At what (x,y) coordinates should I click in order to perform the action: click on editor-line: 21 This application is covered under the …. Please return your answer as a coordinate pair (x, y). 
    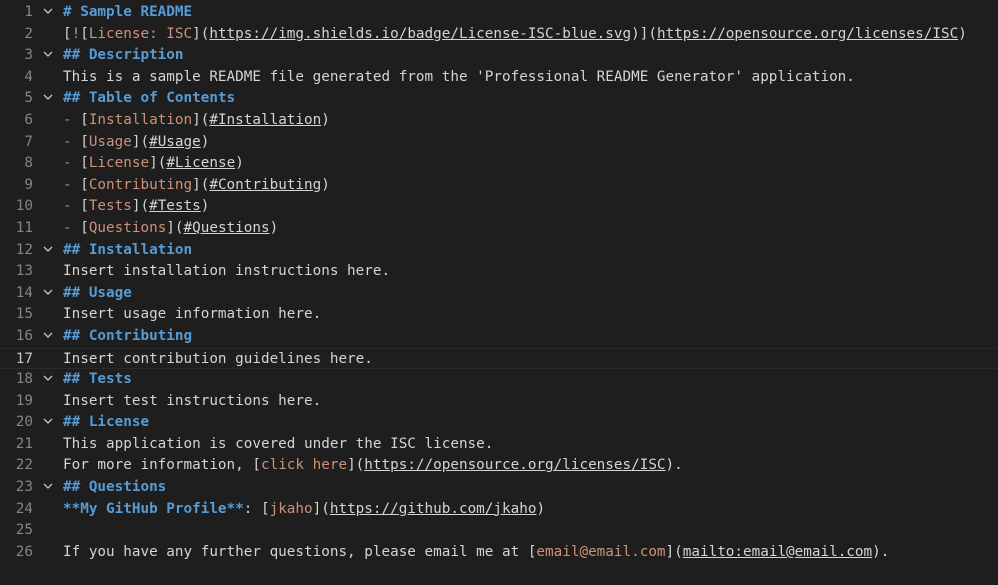
    Looking at the image, I should click on (499, 445).